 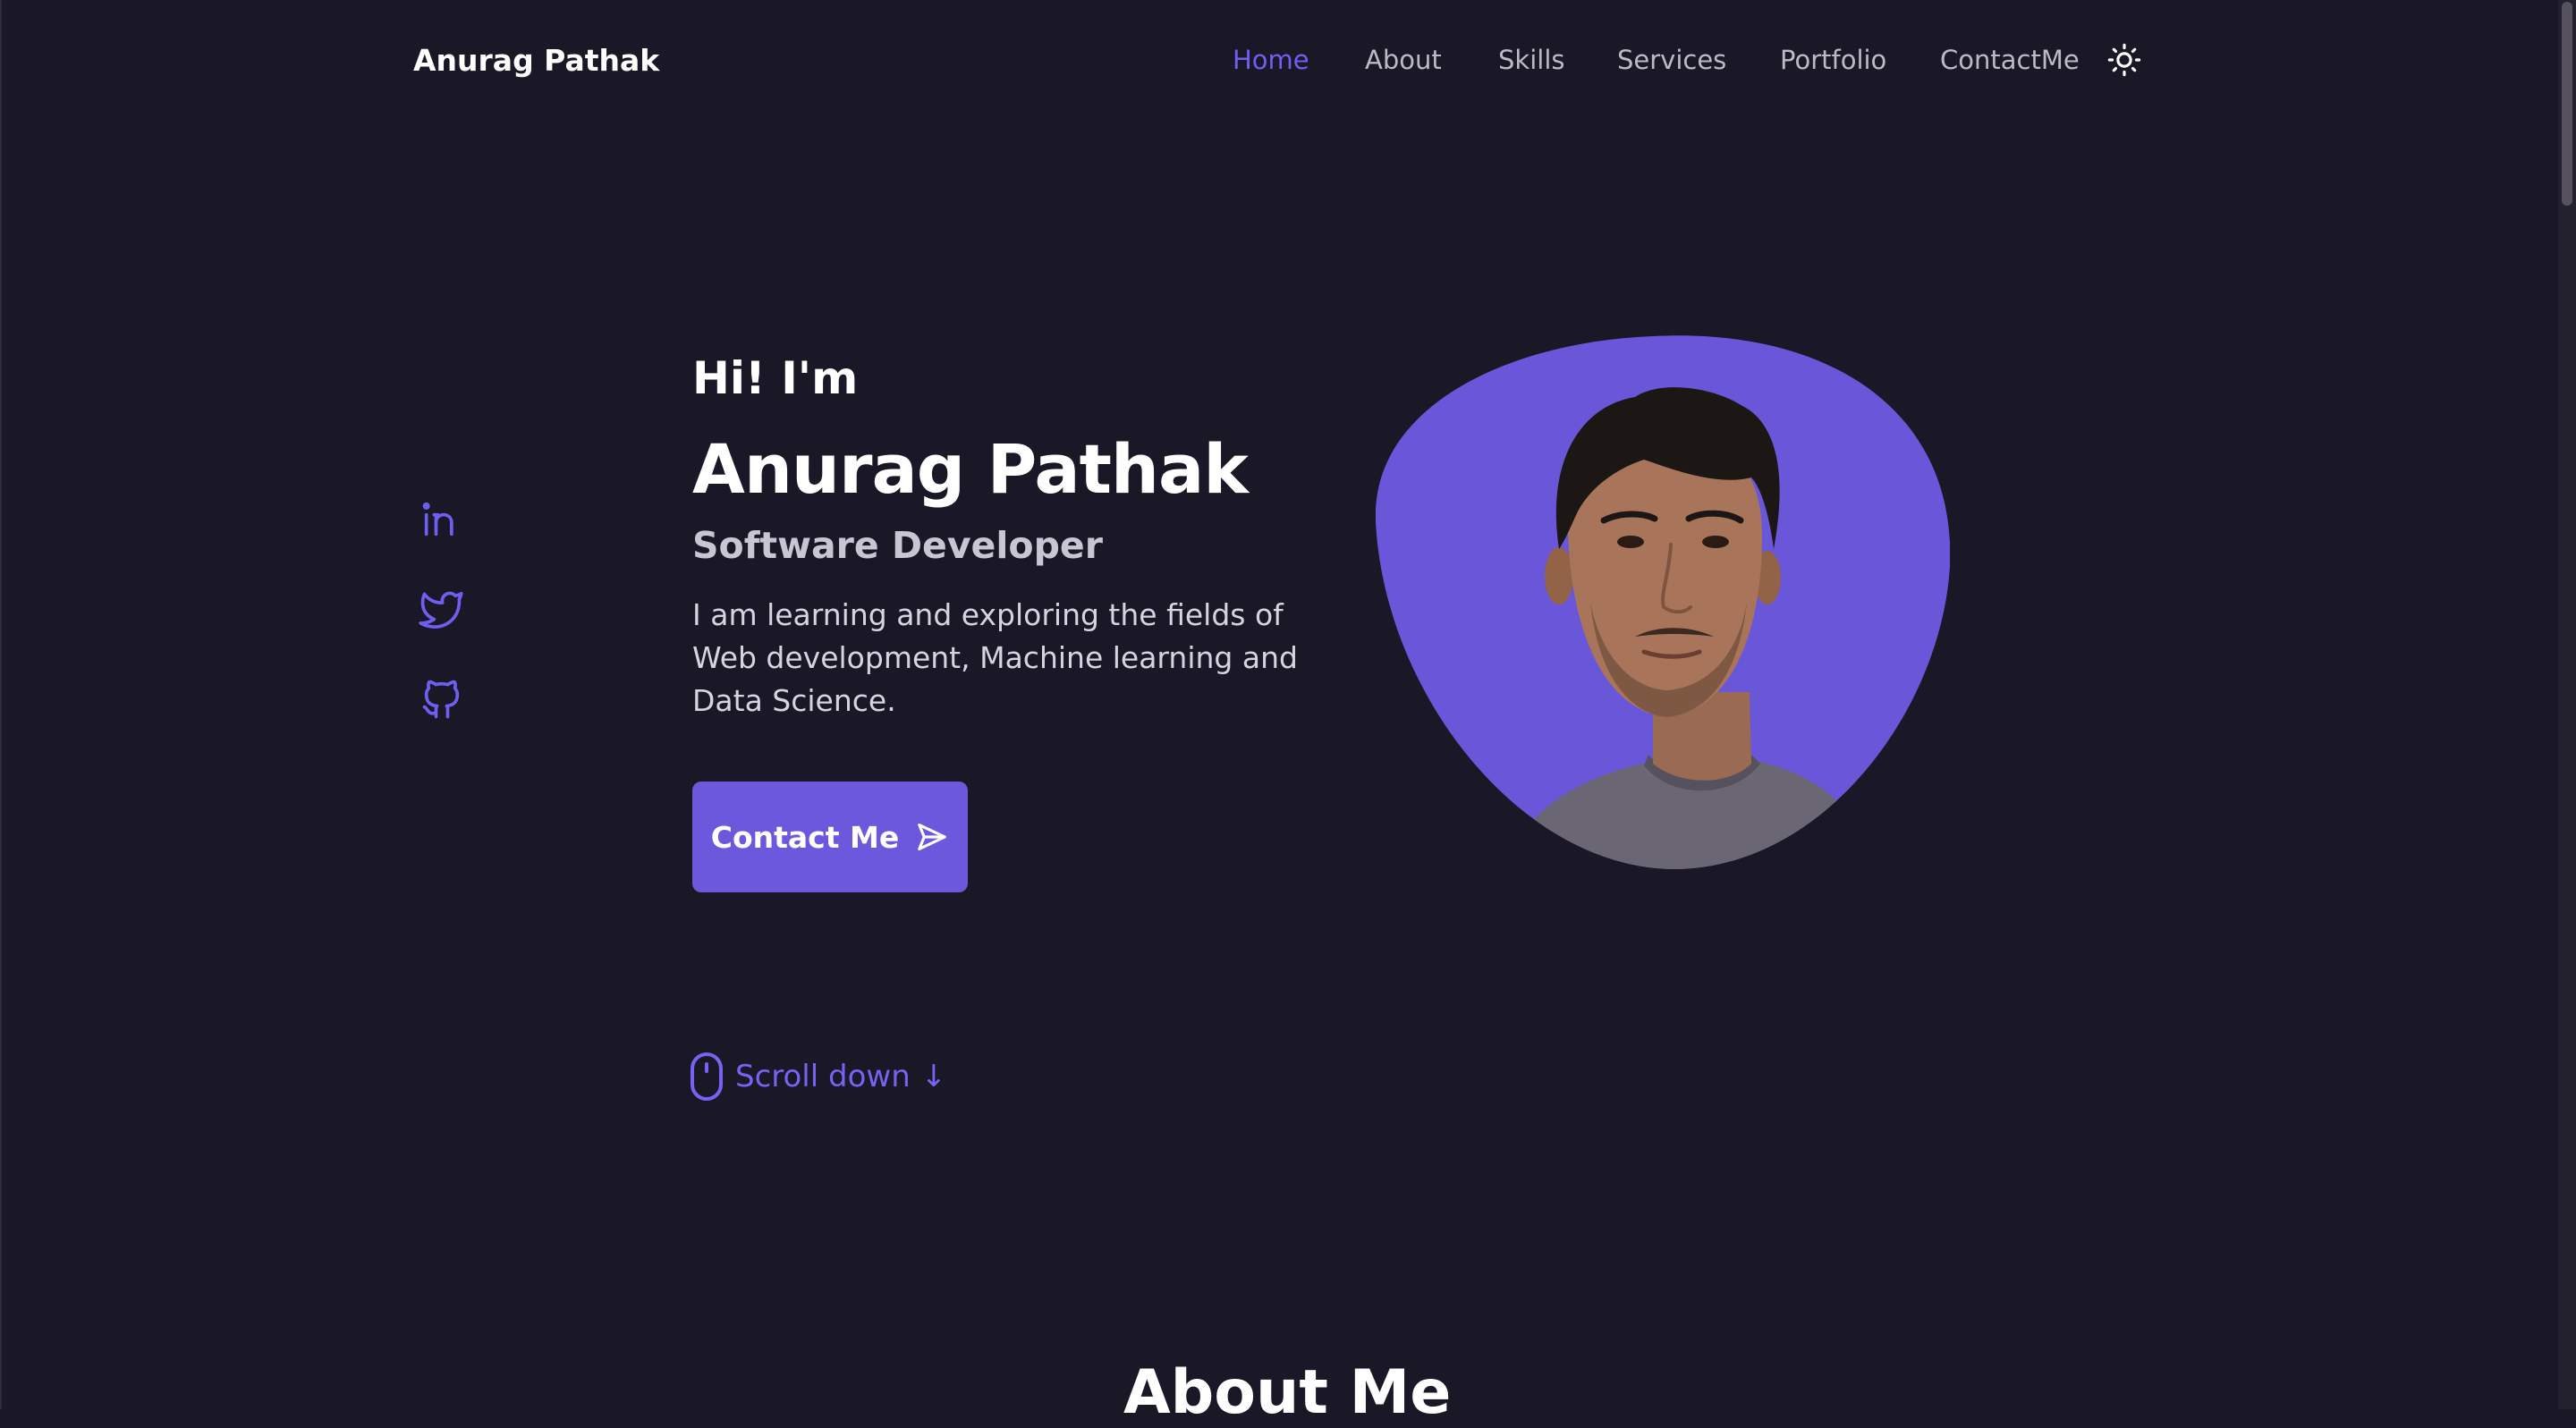 I want to click on twitter-link, so click(x=442, y=608).